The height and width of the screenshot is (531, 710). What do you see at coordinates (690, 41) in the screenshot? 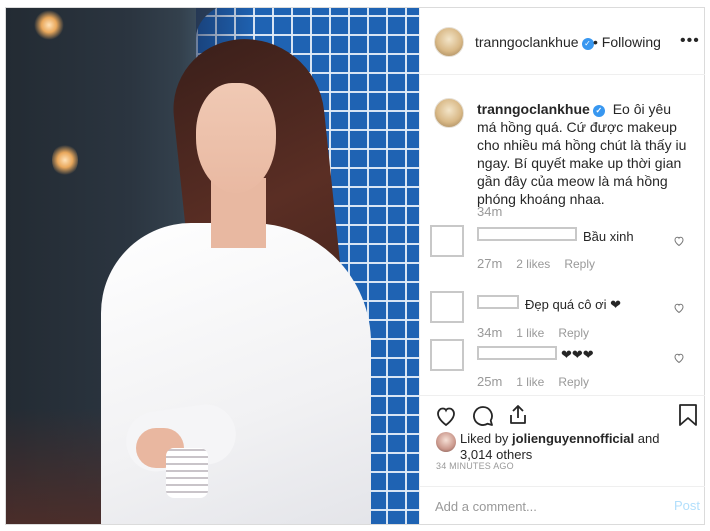
I see `more-options-icon: •••` at bounding box center [690, 41].